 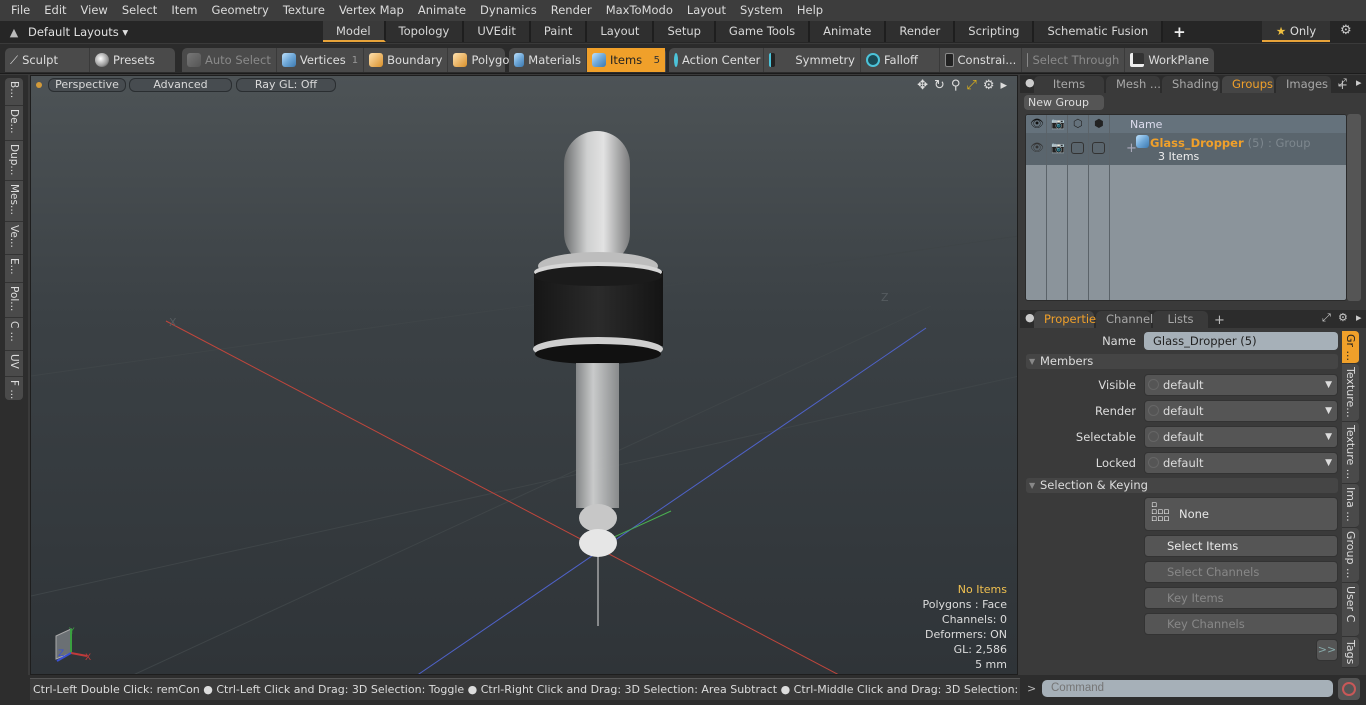 What do you see at coordinates (1326, 318) in the screenshot?
I see `expand-properties-icon: ⤢` at bounding box center [1326, 318].